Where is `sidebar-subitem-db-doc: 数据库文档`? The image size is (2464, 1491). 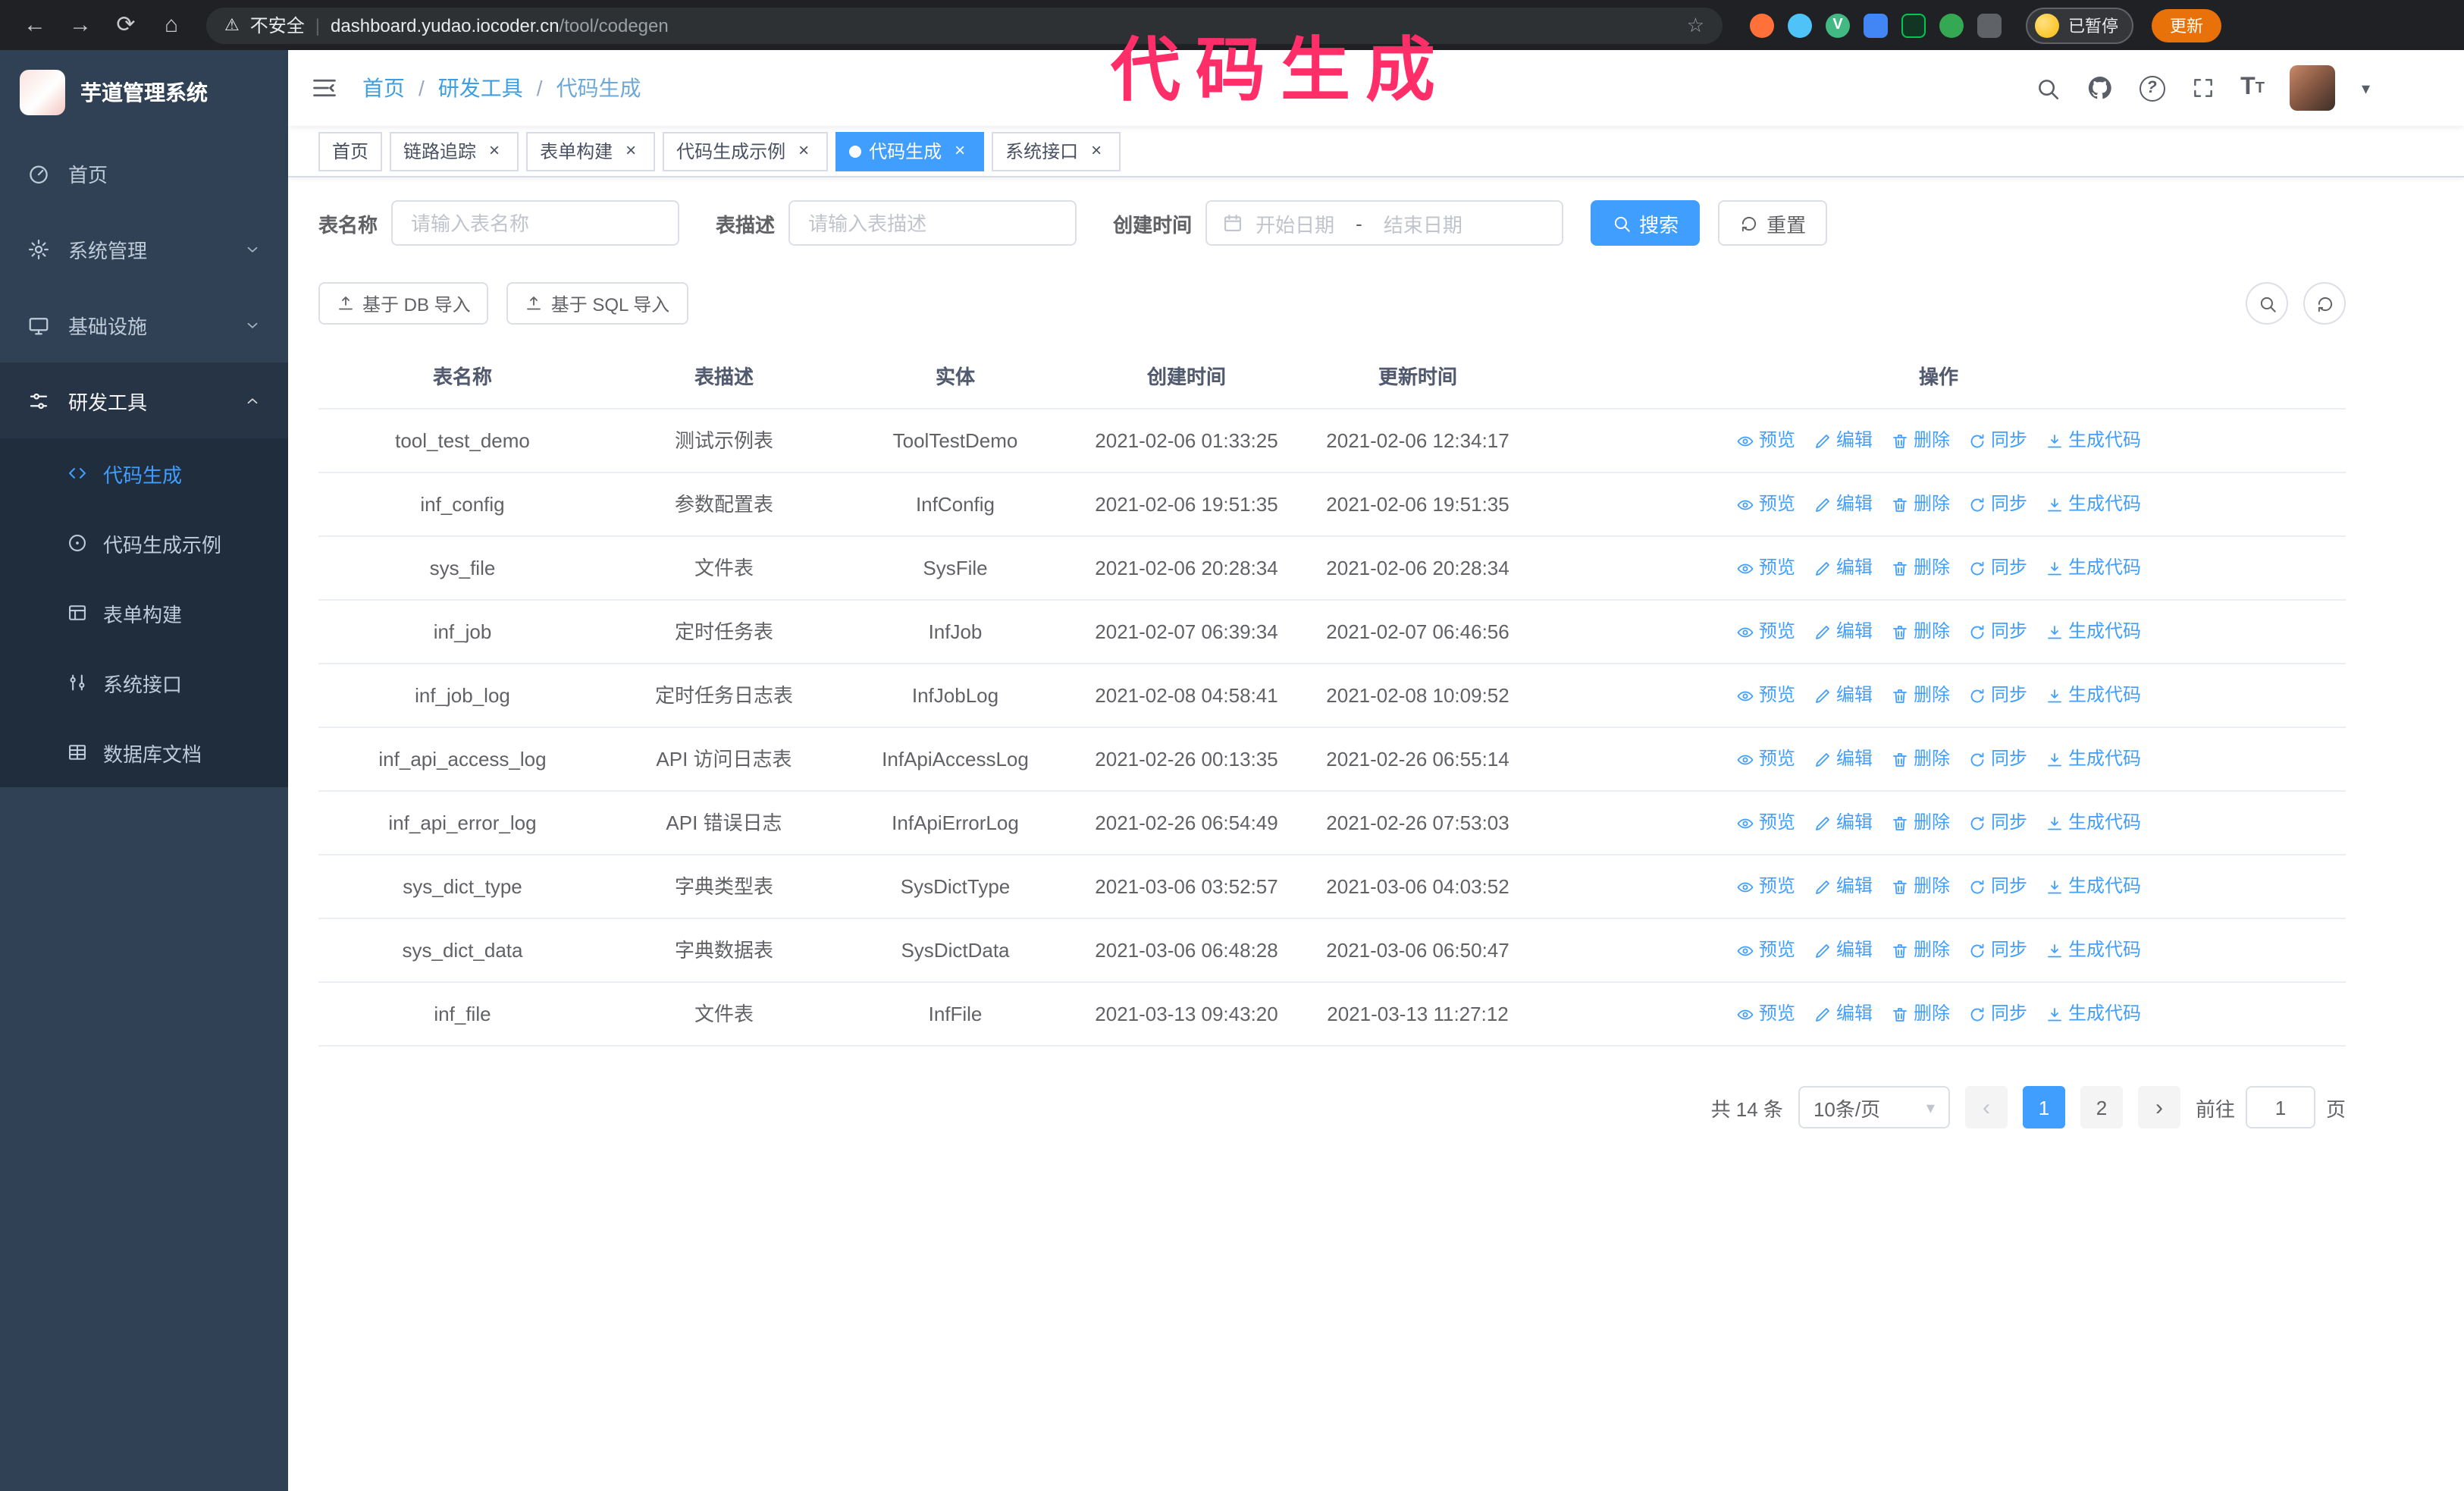 sidebar-subitem-db-doc: 数据库文档 is located at coordinates (144, 752).